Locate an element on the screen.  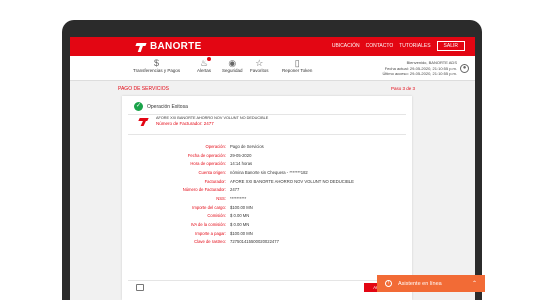
detail-label: NSS: is located at coordinates (221, 198).